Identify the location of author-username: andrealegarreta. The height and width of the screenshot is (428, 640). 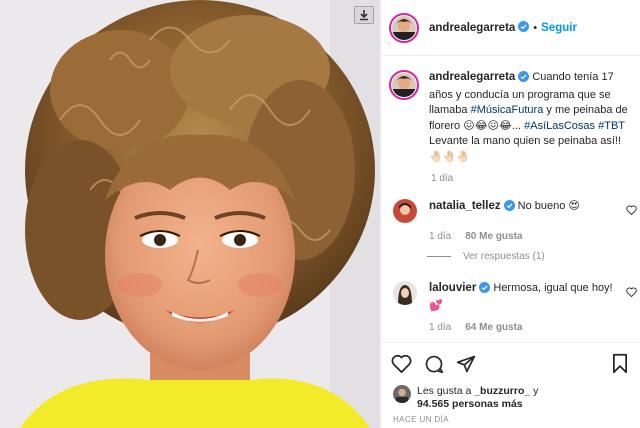
(472, 28).